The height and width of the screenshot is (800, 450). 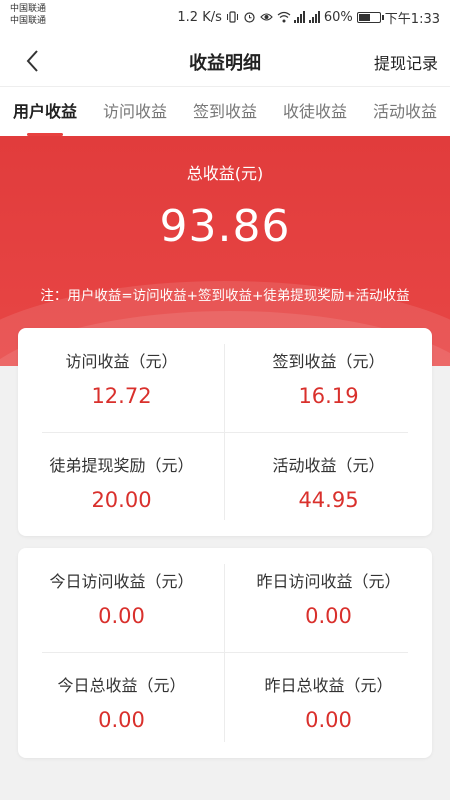 What do you see at coordinates (328, 380) in the screenshot?
I see `checkin-earnings-cell: 签到收益（元） 16.19` at bounding box center [328, 380].